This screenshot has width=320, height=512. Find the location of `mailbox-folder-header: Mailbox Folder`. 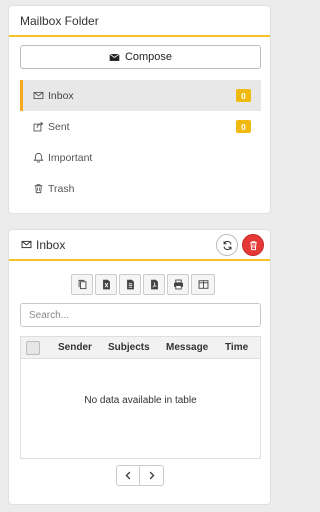

mailbox-folder-header: Mailbox Folder is located at coordinates (139, 21).